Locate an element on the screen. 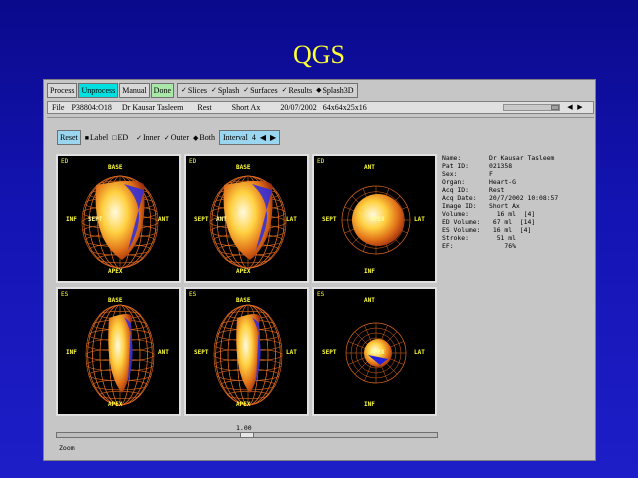 The image size is (638, 478). surface-panel: ES BASE APEX SEPT LAT is located at coordinates (246, 351).